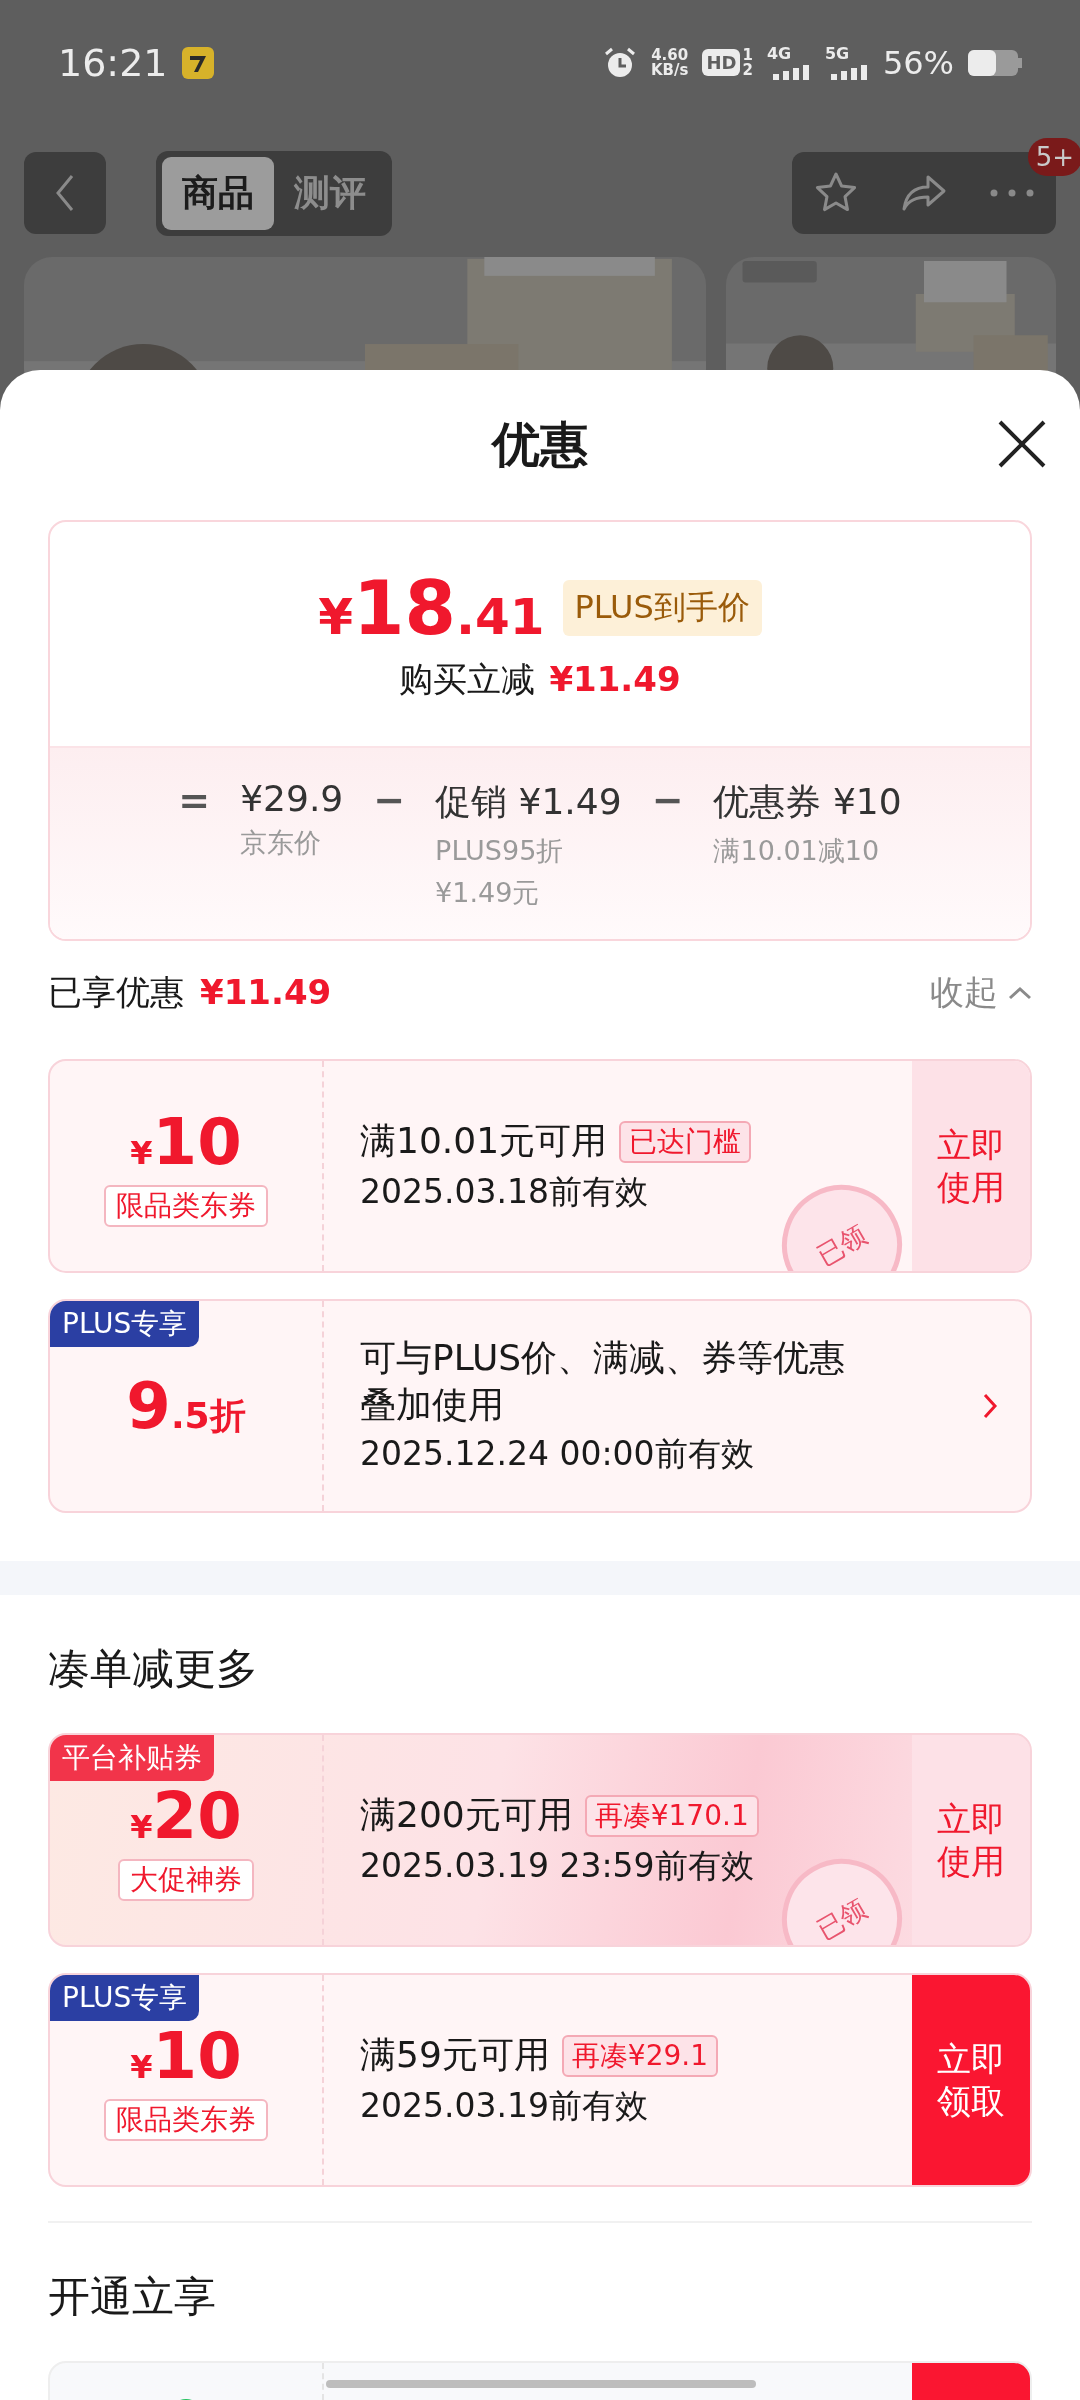 Image resolution: width=1080 pixels, height=2400 pixels. I want to click on alarm-icon, so click(619, 62).